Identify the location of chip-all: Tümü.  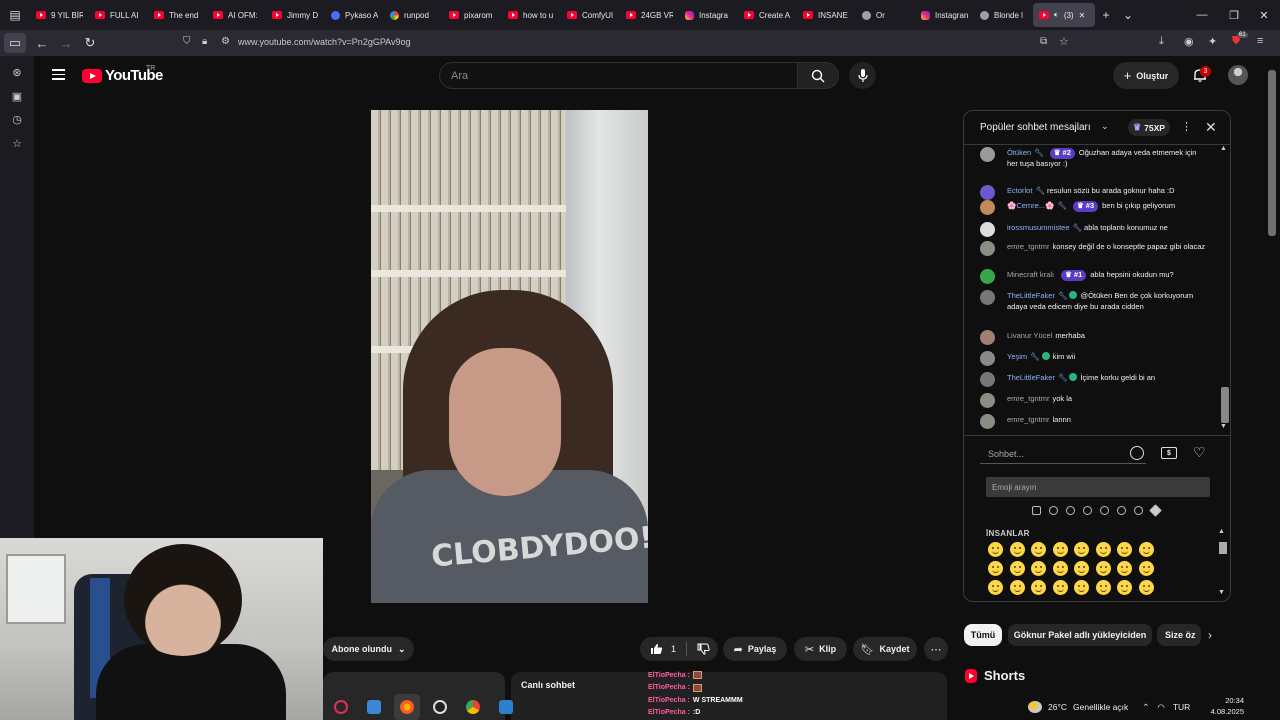
(983, 635).